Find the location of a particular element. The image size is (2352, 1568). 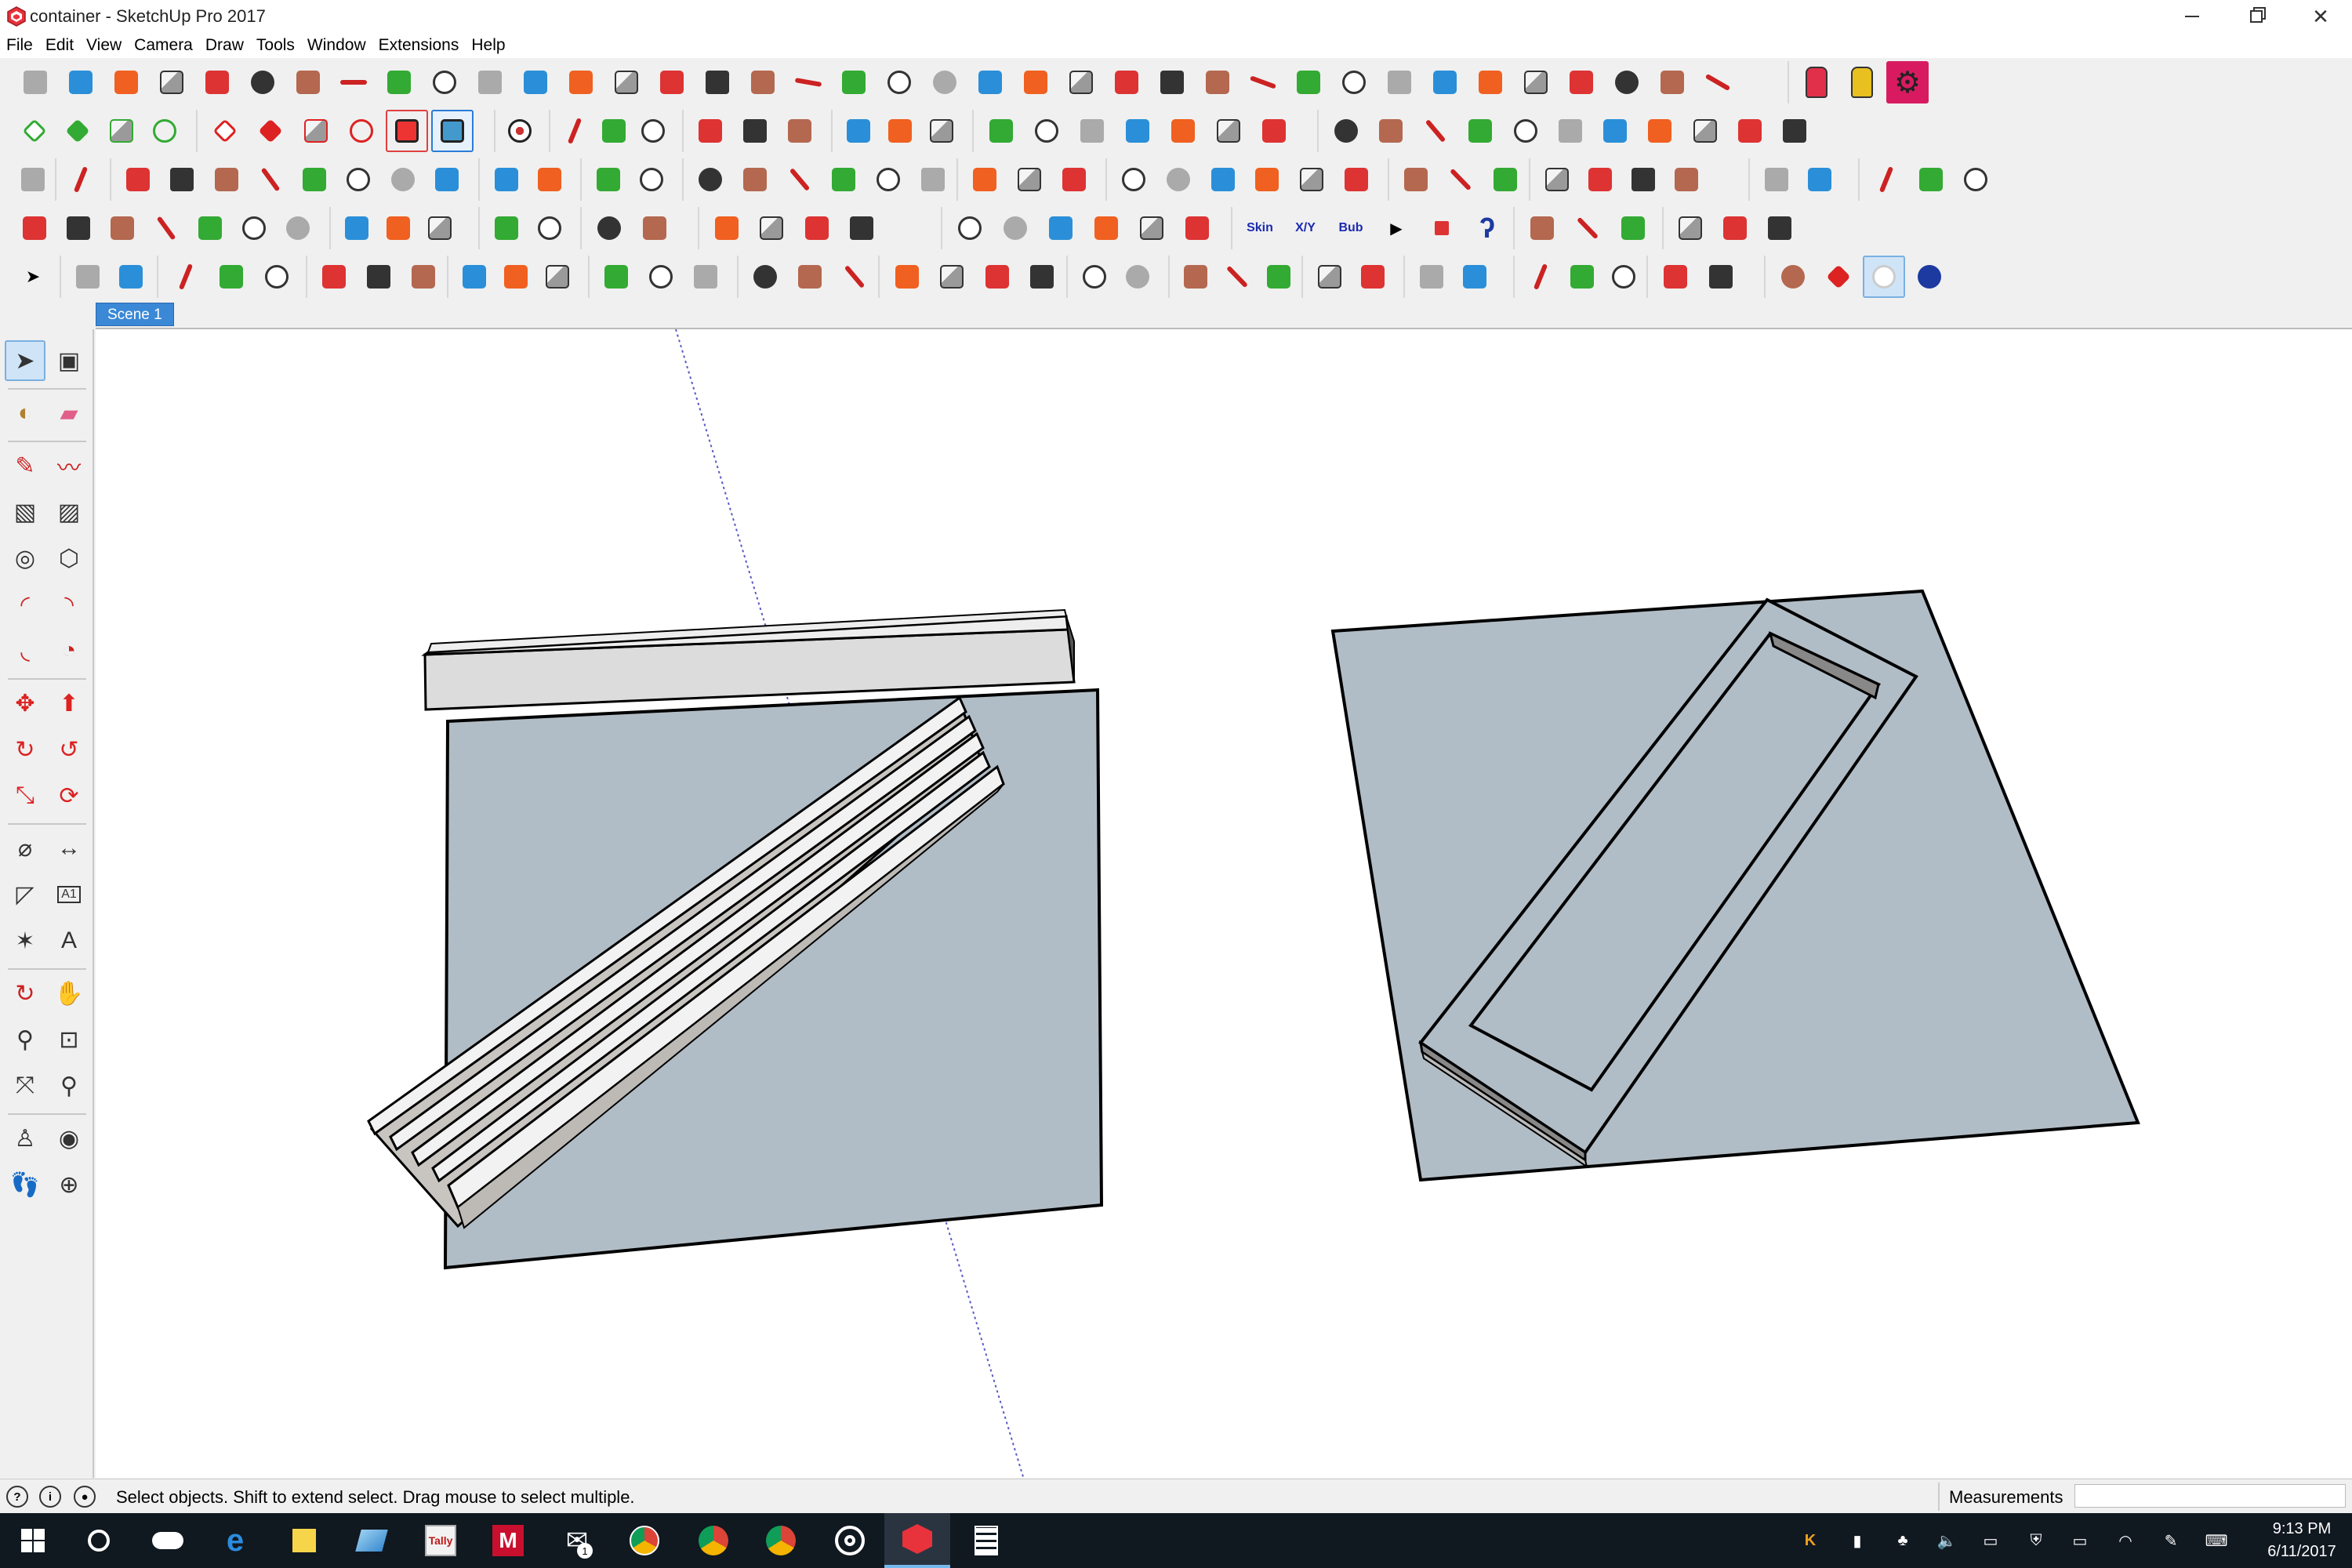

make-component-tool: ▣ is located at coordinates (69, 360).